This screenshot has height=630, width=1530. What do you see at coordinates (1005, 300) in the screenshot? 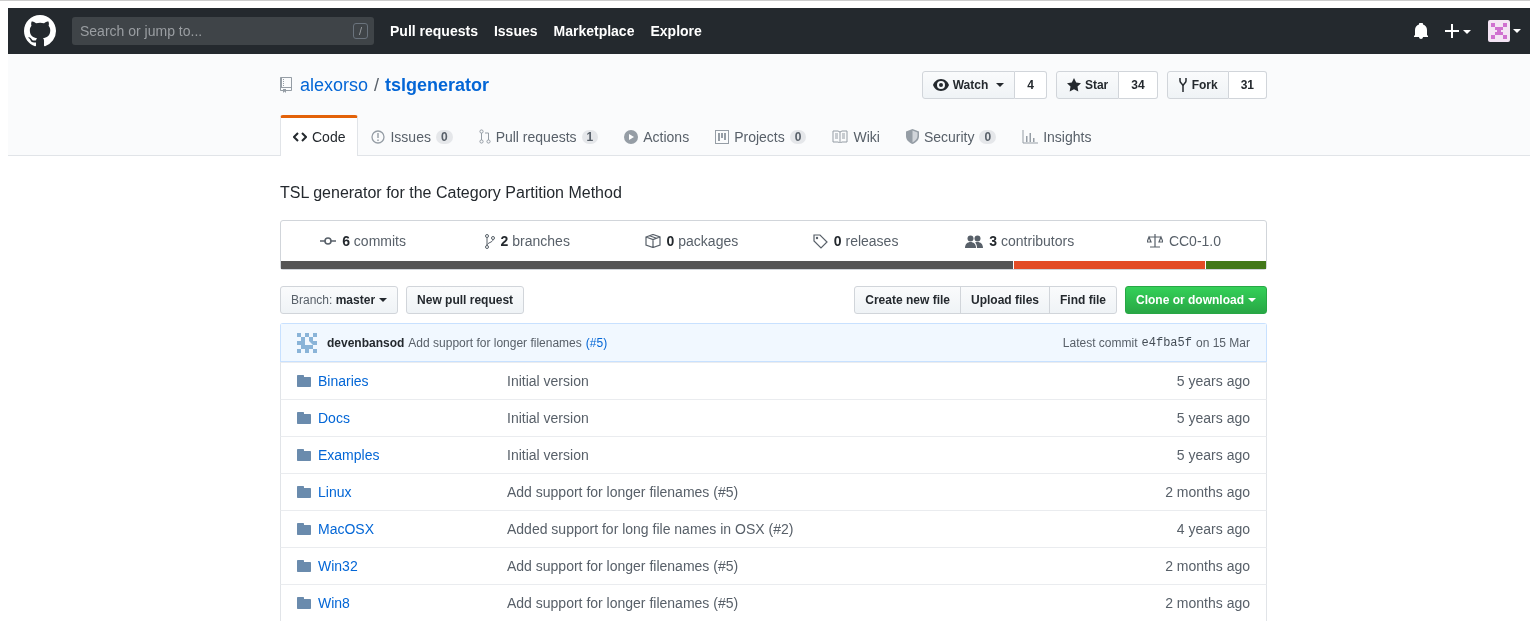
I see `file-action-button: Upload files` at bounding box center [1005, 300].